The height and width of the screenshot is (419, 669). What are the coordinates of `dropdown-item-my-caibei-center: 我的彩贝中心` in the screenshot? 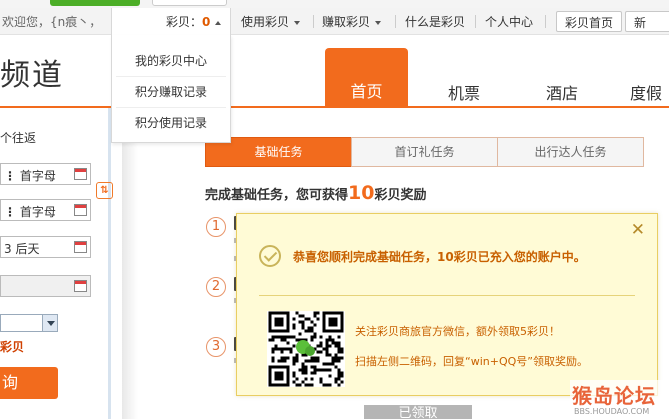 It's located at (171, 61).